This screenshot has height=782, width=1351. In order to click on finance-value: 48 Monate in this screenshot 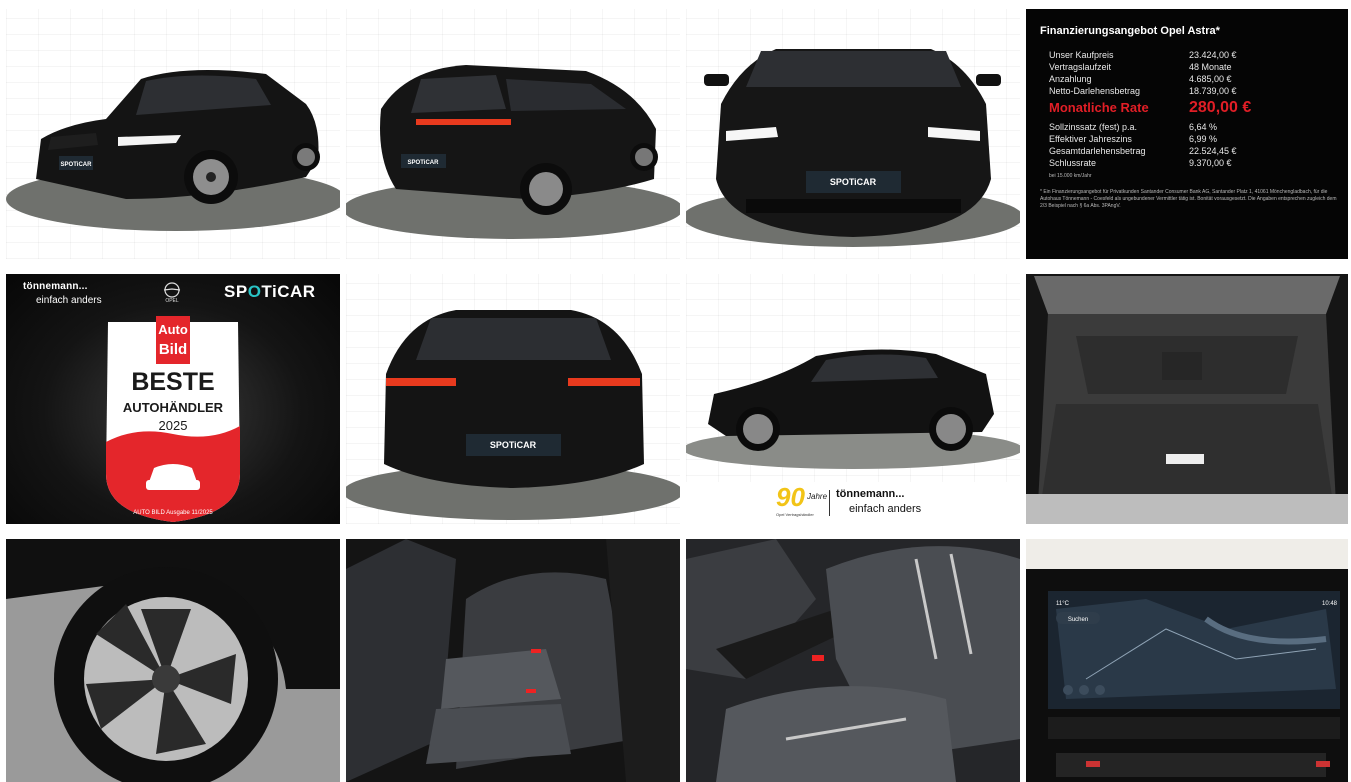, I will do `click(1210, 67)`.